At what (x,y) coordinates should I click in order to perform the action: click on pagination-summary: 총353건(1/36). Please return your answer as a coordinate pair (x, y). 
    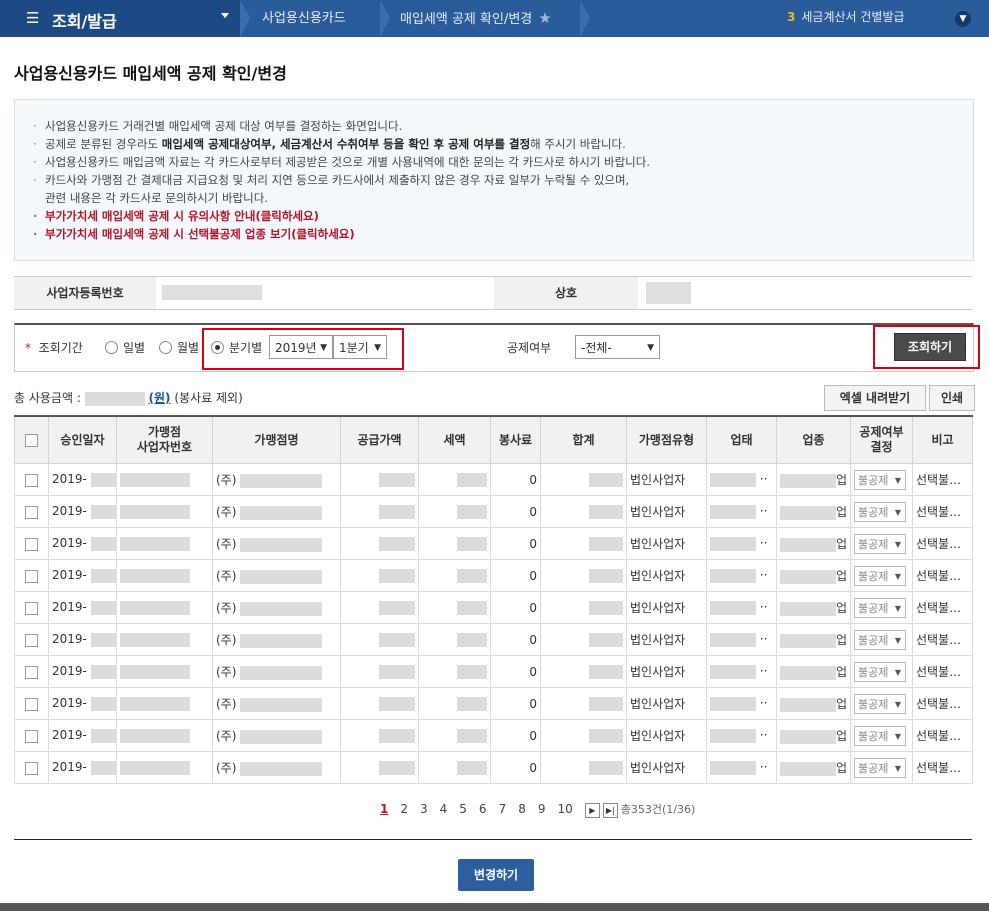
    Looking at the image, I should click on (658, 809).